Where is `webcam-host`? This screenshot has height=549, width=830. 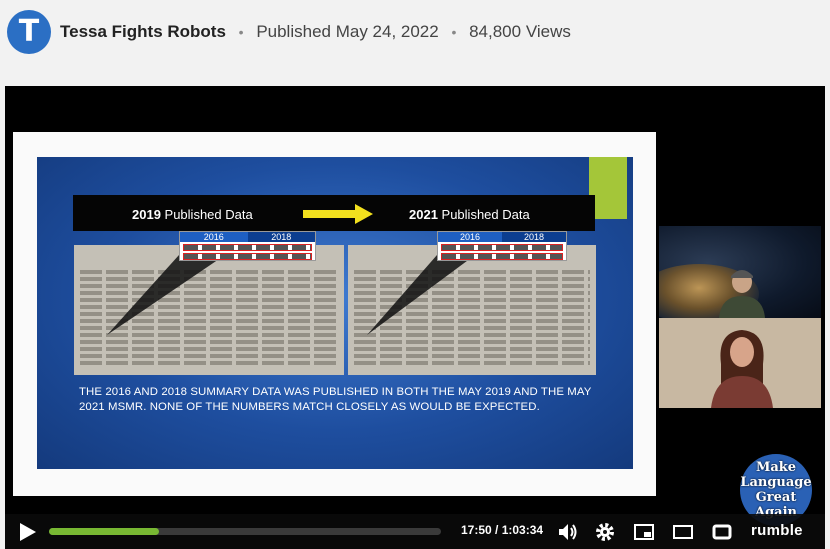 webcam-host is located at coordinates (740, 272).